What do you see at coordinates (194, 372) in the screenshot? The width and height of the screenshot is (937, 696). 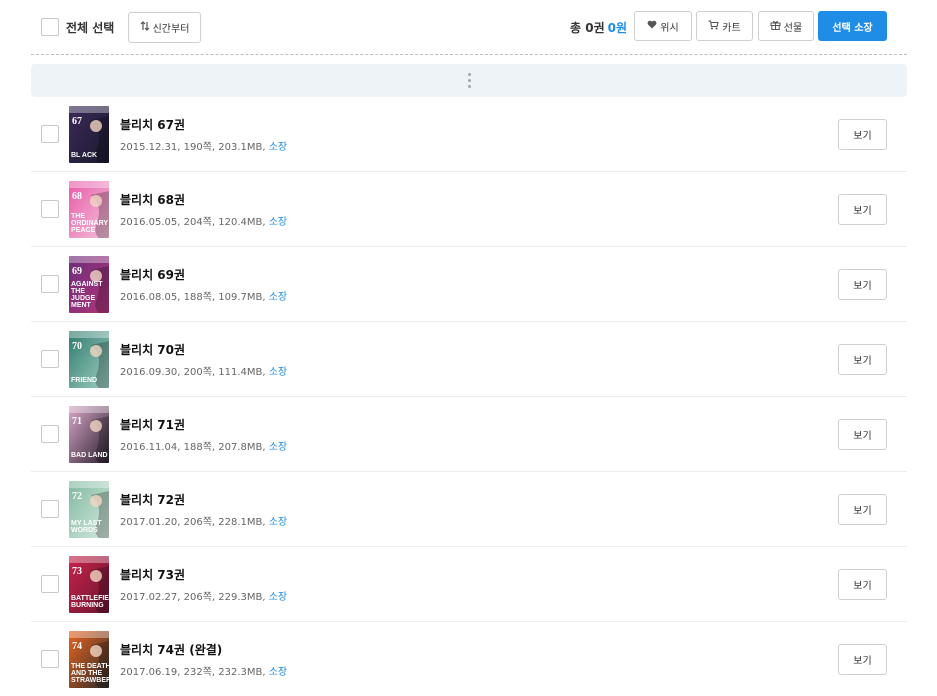 I see `book-meta-info: 2016.09.30, 200쪽, 111.4MB,` at bounding box center [194, 372].